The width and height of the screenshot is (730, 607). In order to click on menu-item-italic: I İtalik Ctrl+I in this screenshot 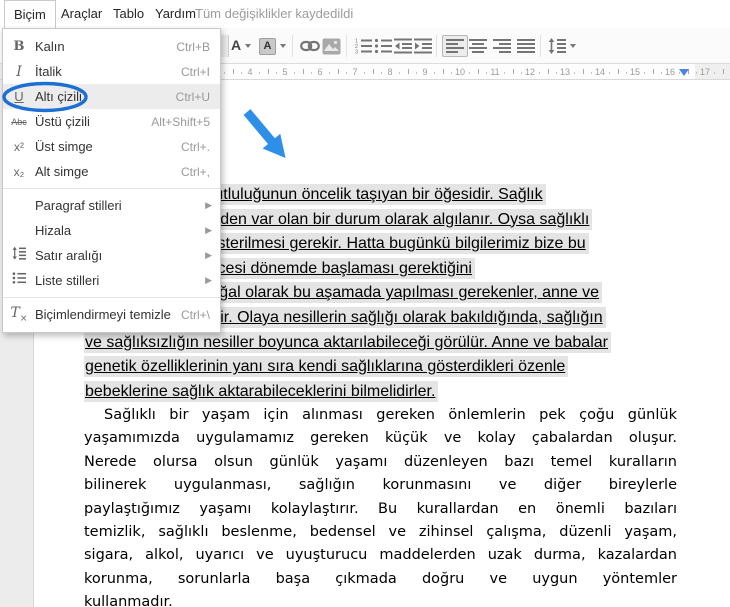, I will do `click(111, 71)`.